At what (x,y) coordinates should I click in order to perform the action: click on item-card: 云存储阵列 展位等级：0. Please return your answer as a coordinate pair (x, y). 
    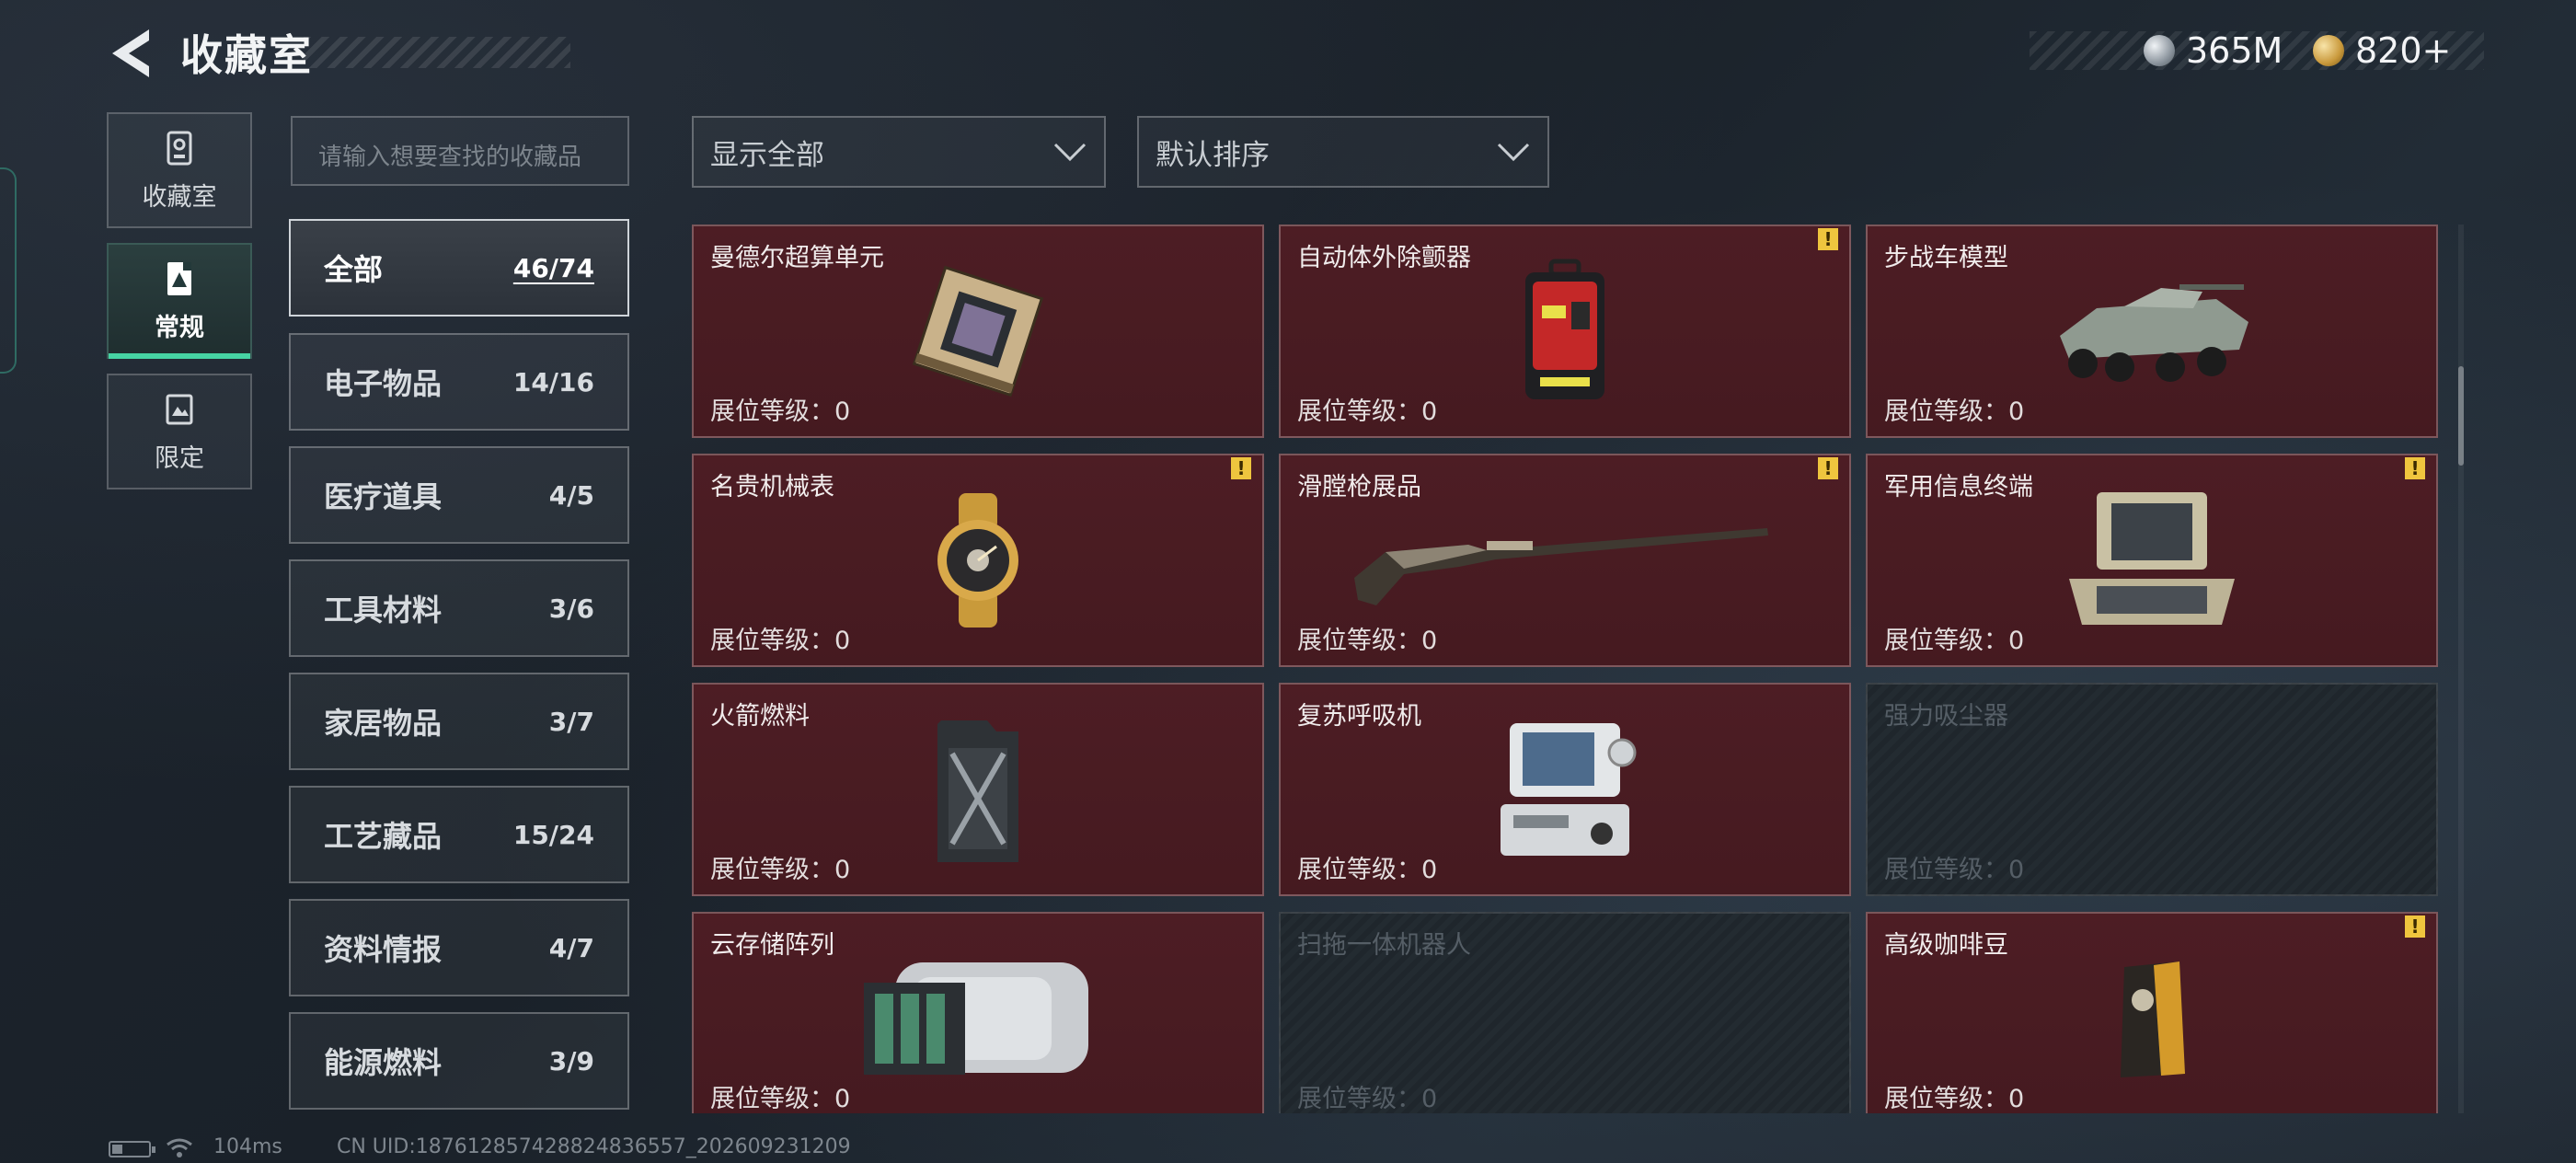
    Looking at the image, I should click on (978, 1013).